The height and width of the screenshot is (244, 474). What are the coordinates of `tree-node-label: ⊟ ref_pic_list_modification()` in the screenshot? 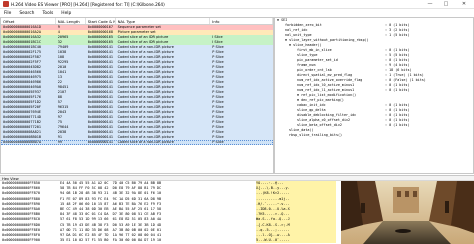 It's located at (327, 95).